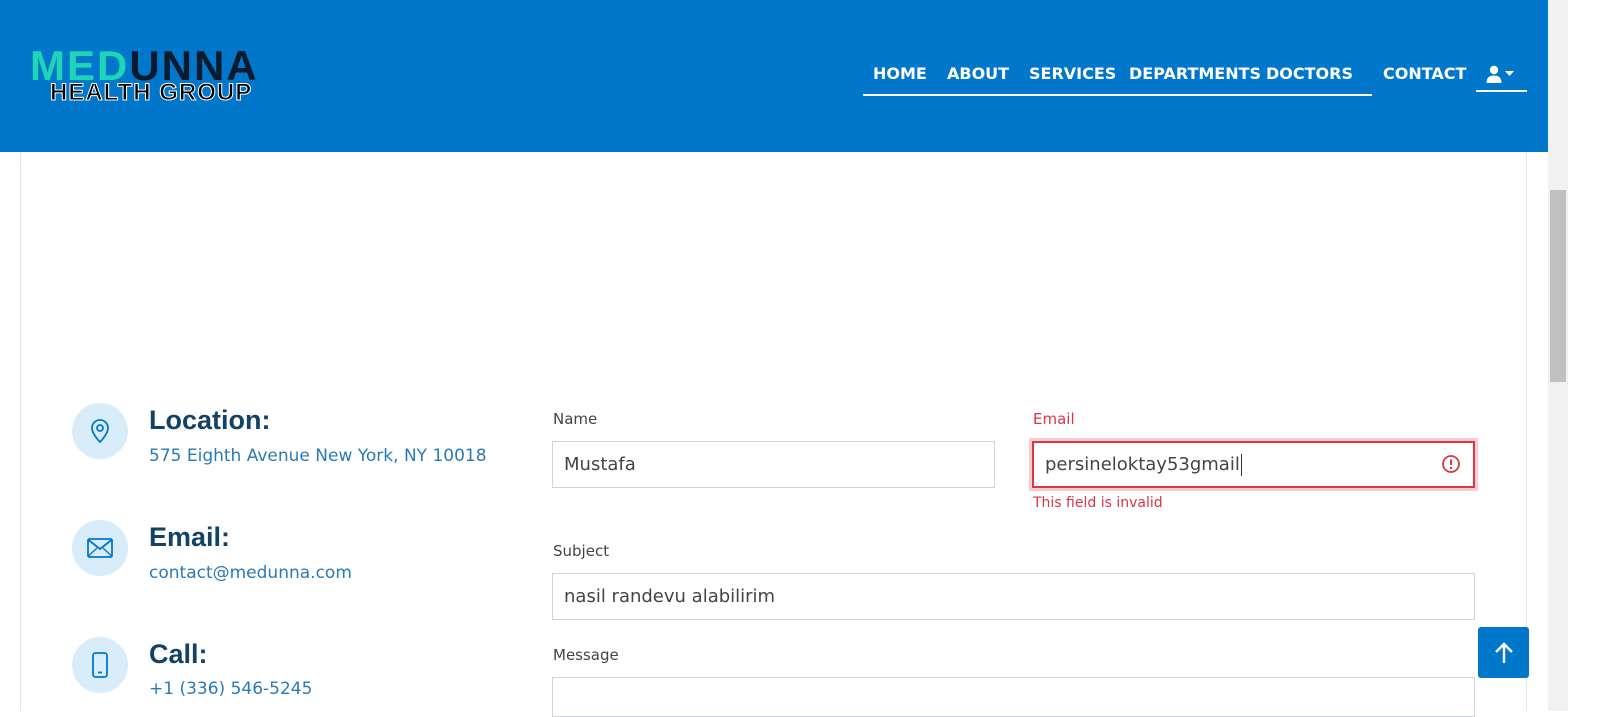 The height and width of the screenshot is (717, 1601). I want to click on arrow-up-icon, so click(1503, 652).